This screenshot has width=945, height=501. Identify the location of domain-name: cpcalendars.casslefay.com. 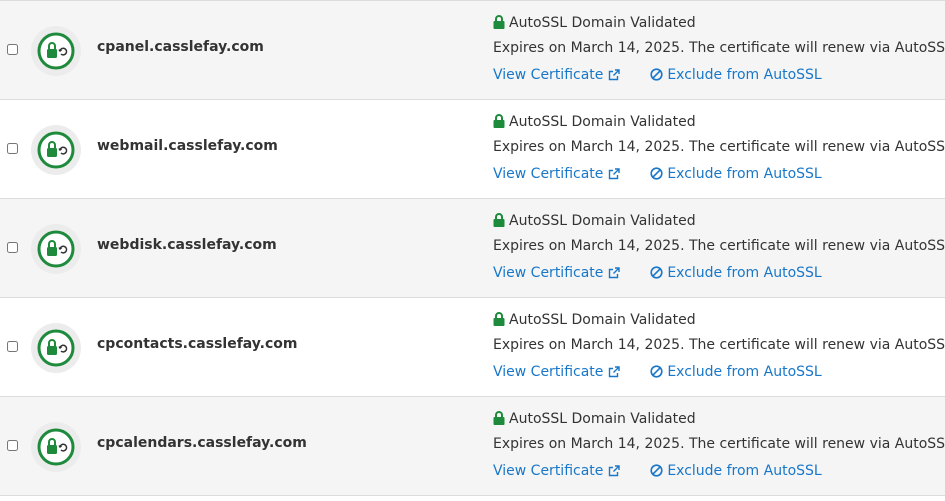
(202, 443).